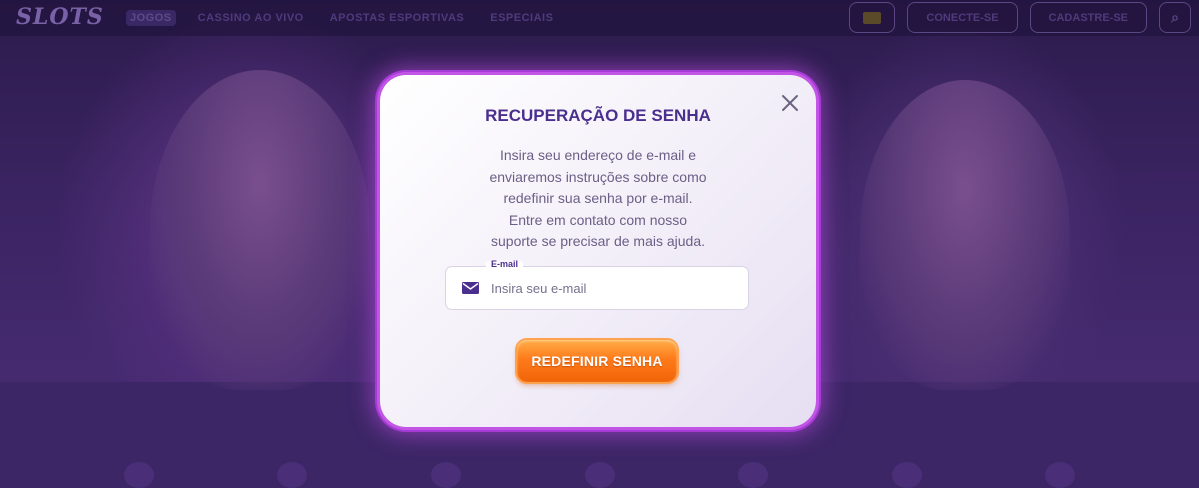 The width and height of the screenshot is (1199, 488). What do you see at coordinates (251, 18) in the screenshot?
I see `nav-item-live-casino: CASSINO AO VIVO` at bounding box center [251, 18].